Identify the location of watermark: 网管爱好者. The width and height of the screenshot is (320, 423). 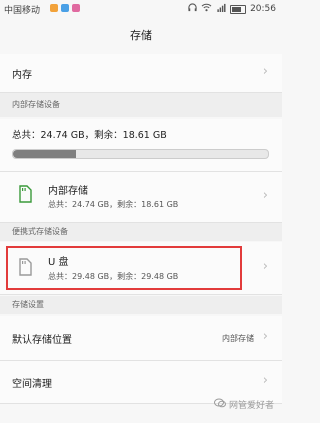
(243, 404).